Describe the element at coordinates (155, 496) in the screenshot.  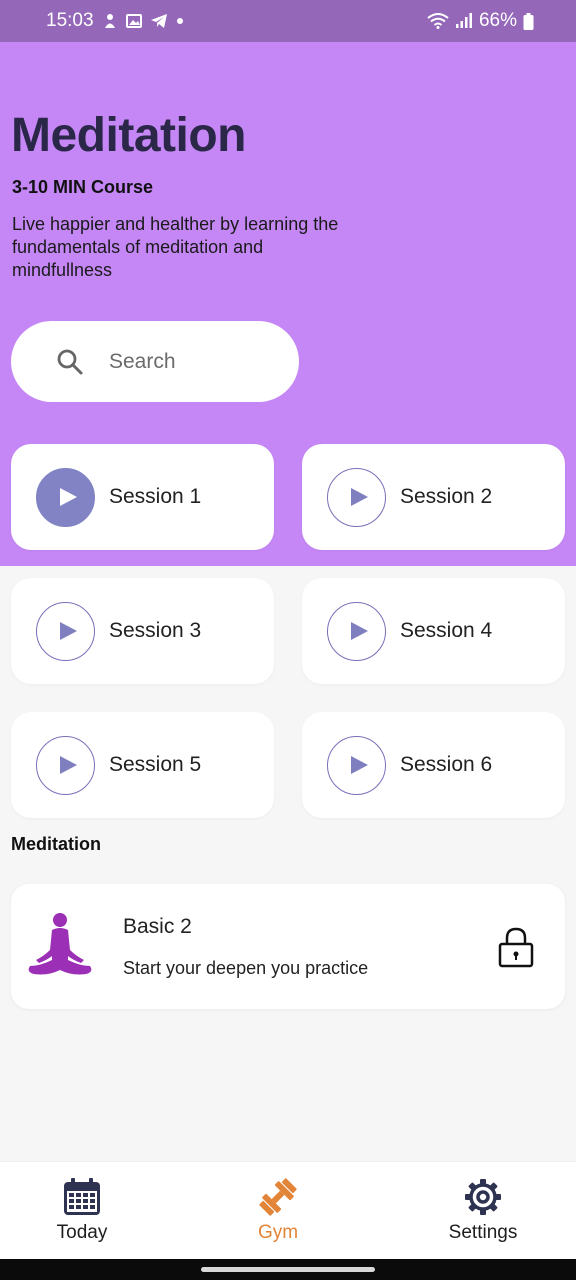
I see `session-label: Session 1` at that location.